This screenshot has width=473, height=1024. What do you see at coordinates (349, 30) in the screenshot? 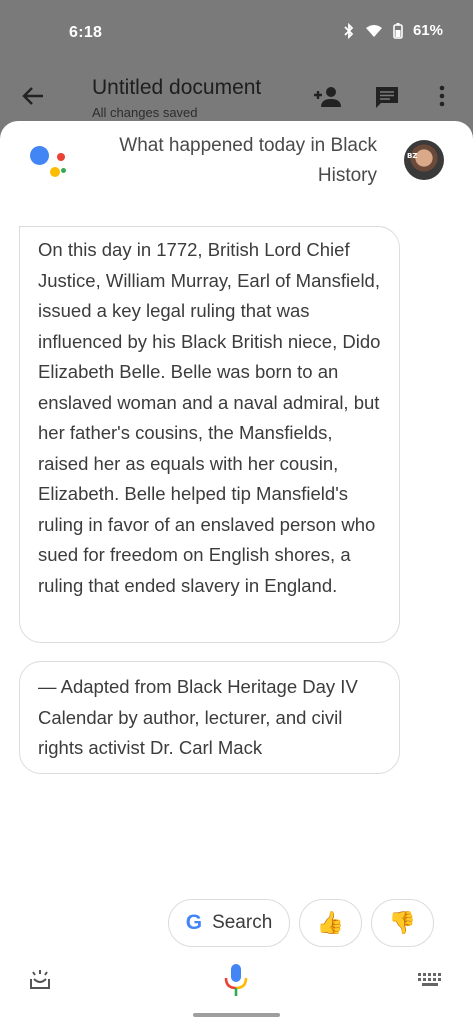
I see `bluetooth-icon` at bounding box center [349, 30].